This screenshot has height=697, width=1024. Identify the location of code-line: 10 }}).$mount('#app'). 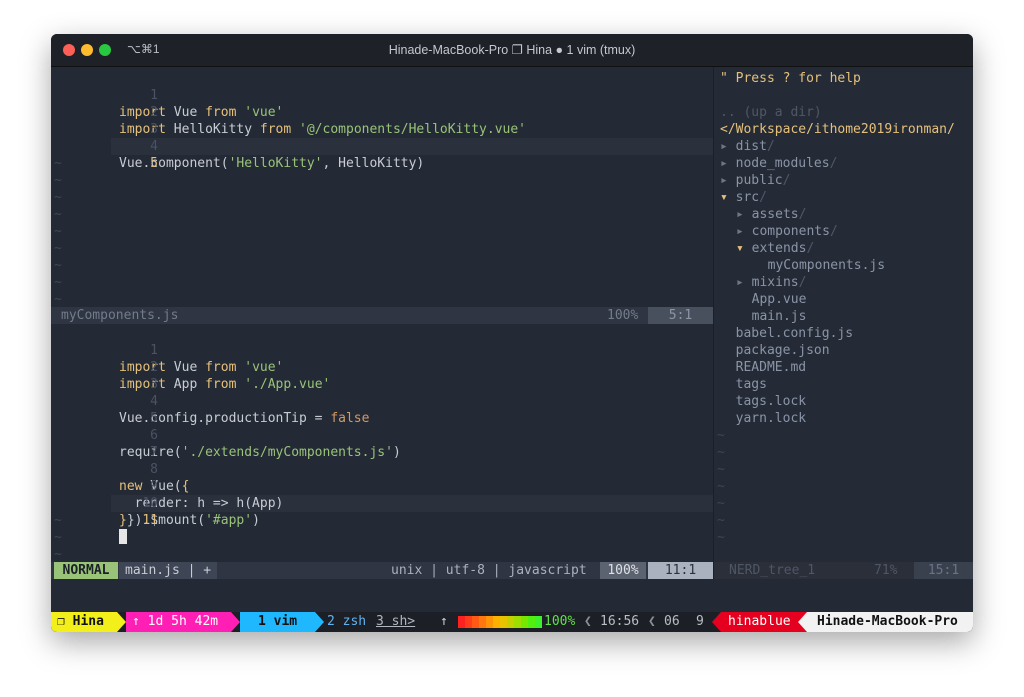
(155, 503).